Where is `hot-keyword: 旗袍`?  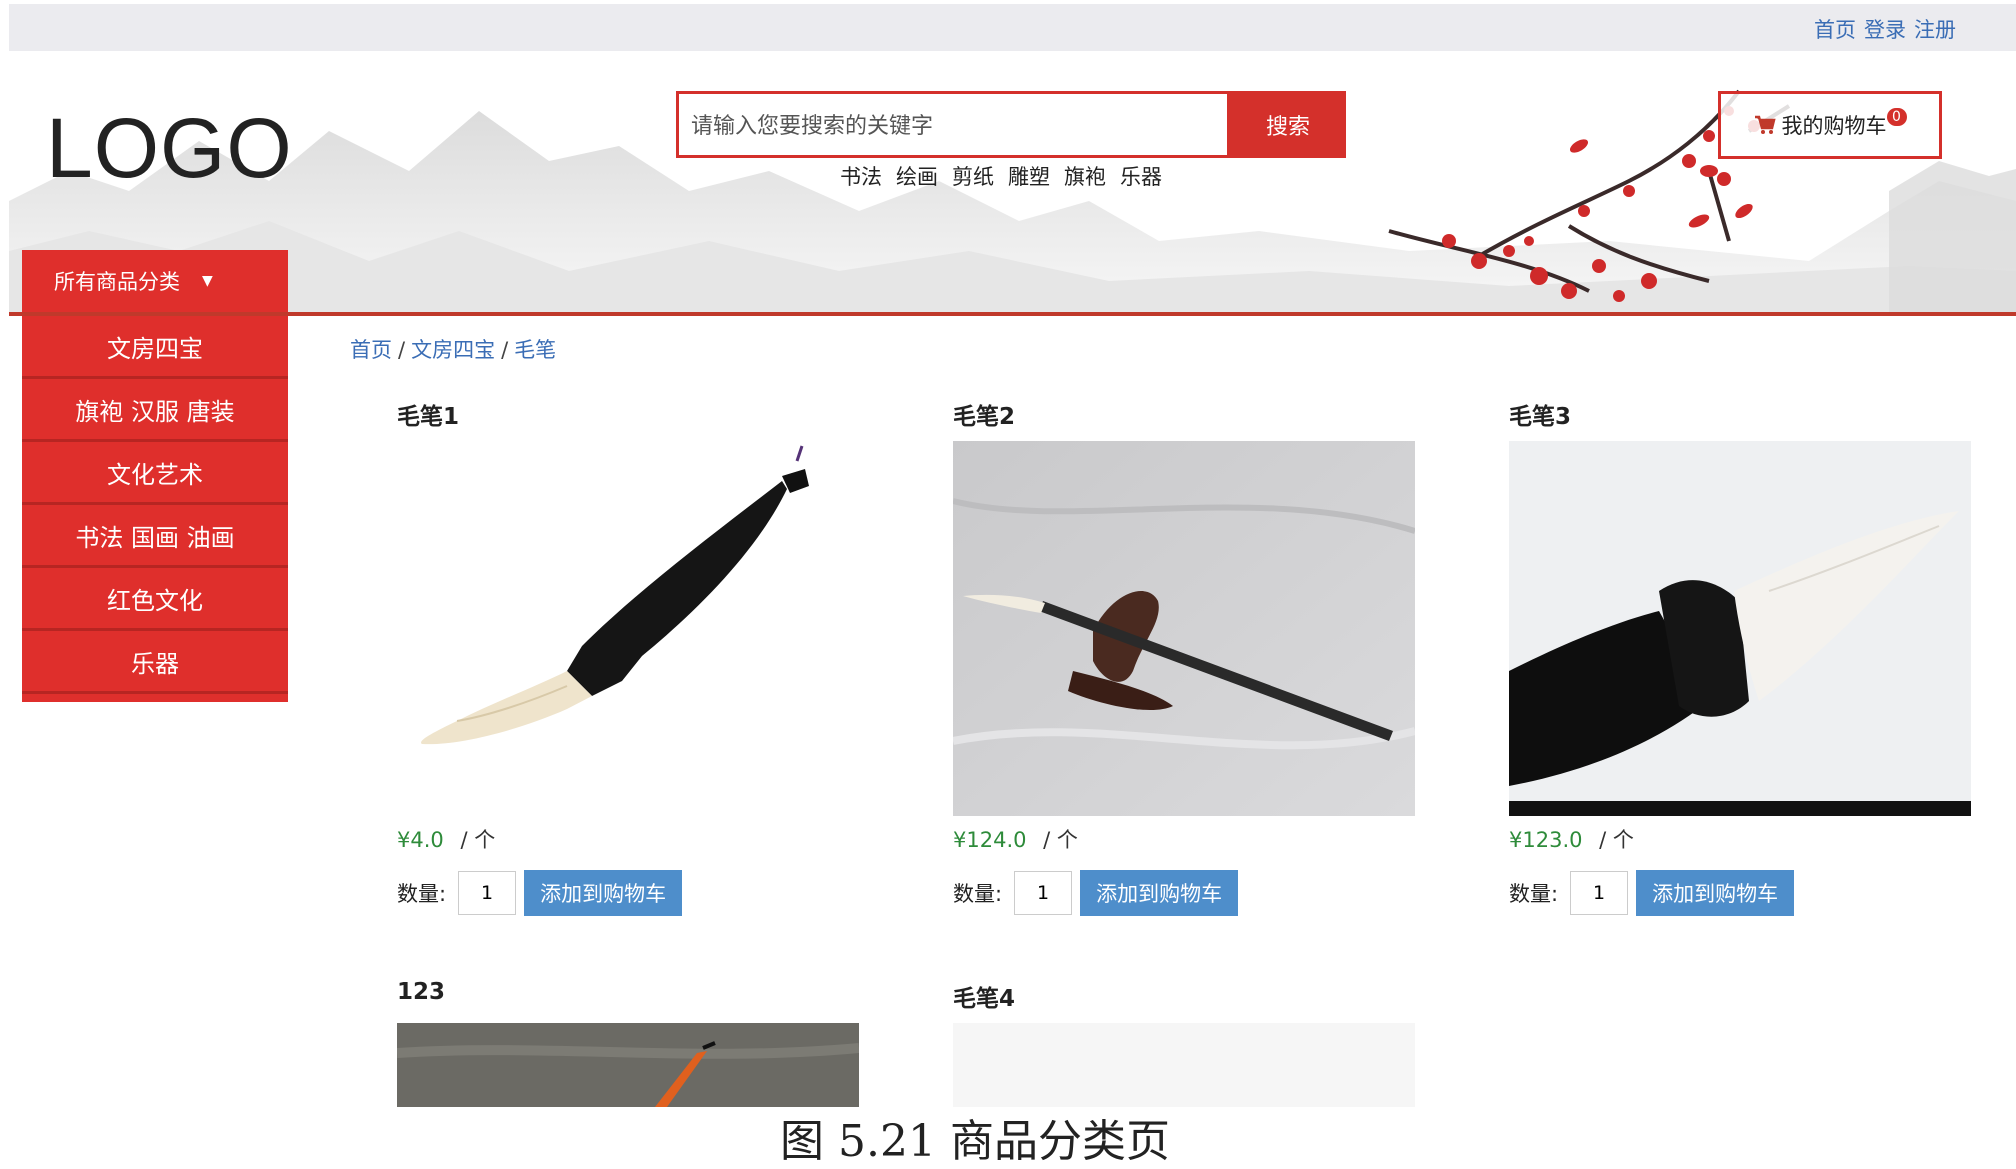 hot-keyword: 旗袍 is located at coordinates (1085, 177).